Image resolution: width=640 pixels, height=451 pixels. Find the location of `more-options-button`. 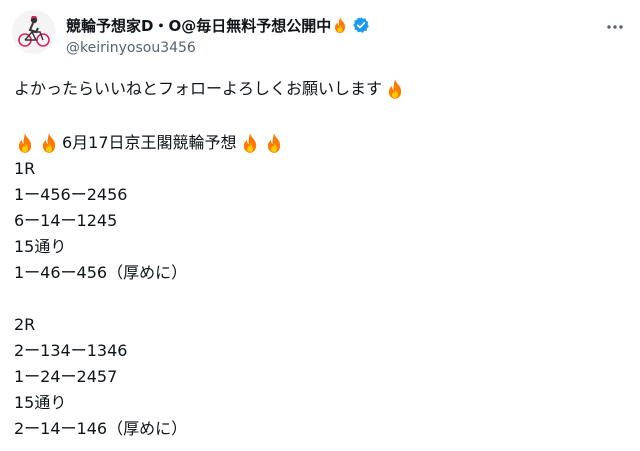

more-options-button is located at coordinates (615, 27).